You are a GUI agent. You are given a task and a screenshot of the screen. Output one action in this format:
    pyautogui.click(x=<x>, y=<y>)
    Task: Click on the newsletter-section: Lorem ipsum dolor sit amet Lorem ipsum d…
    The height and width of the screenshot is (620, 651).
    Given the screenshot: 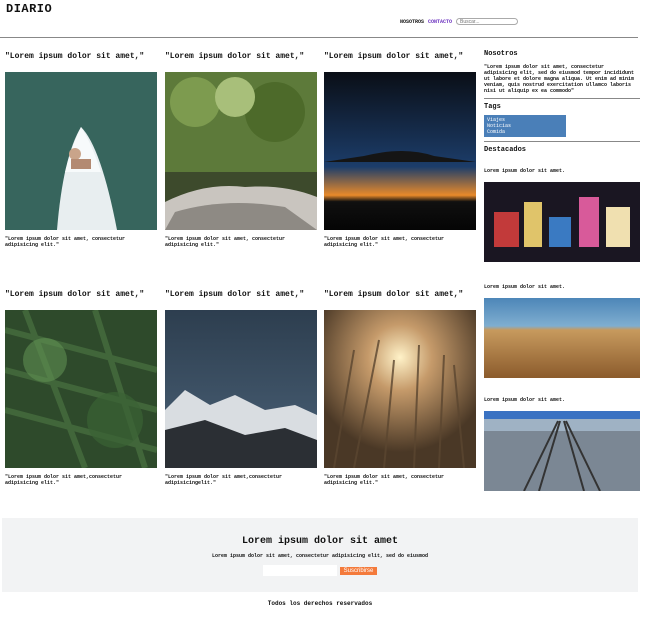 What is the action you would take?
    pyautogui.click(x=320, y=555)
    